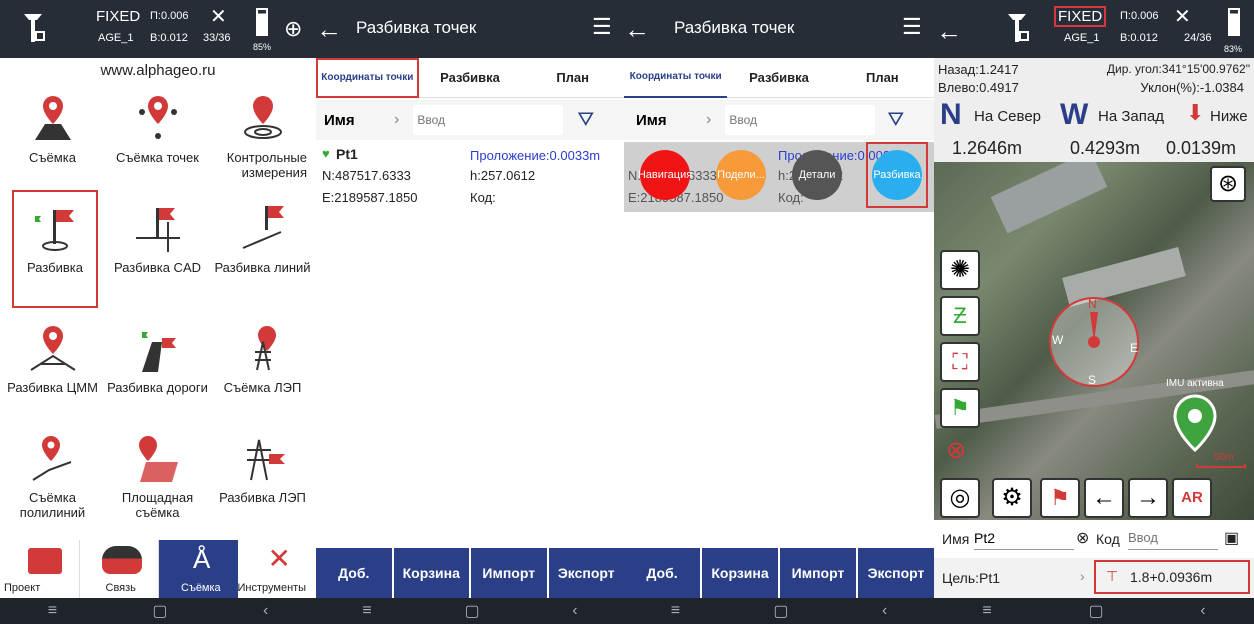 The image size is (1254, 624). What do you see at coordinates (1012, 498) in the screenshot?
I see `settings-button: ⚙` at bounding box center [1012, 498].